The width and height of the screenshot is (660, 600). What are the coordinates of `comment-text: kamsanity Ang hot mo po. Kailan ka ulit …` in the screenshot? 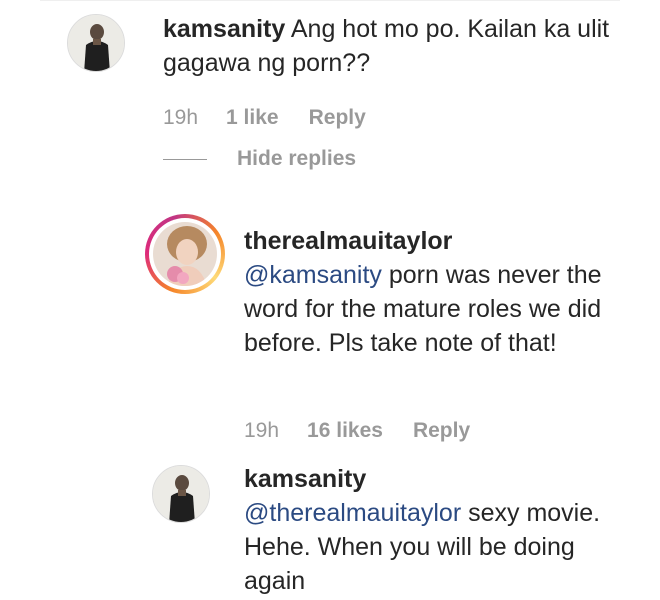 It's located at (398, 46).